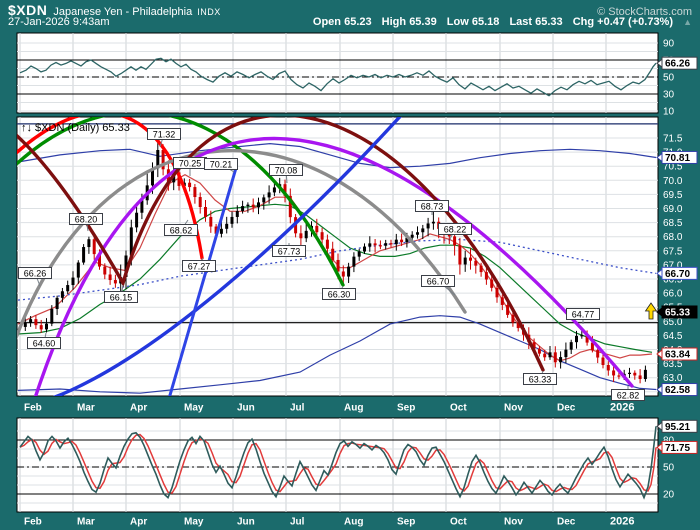 The width and height of the screenshot is (700, 530). I want to click on svg-text: 20, so click(669, 495).